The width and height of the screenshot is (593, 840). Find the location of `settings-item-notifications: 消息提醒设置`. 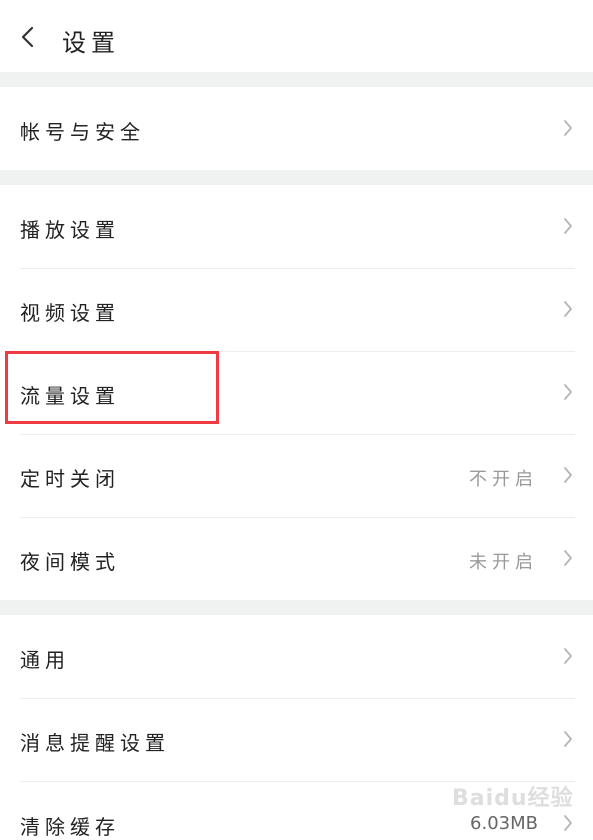

settings-item-notifications: 消息提醒设置 is located at coordinates (296, 740).